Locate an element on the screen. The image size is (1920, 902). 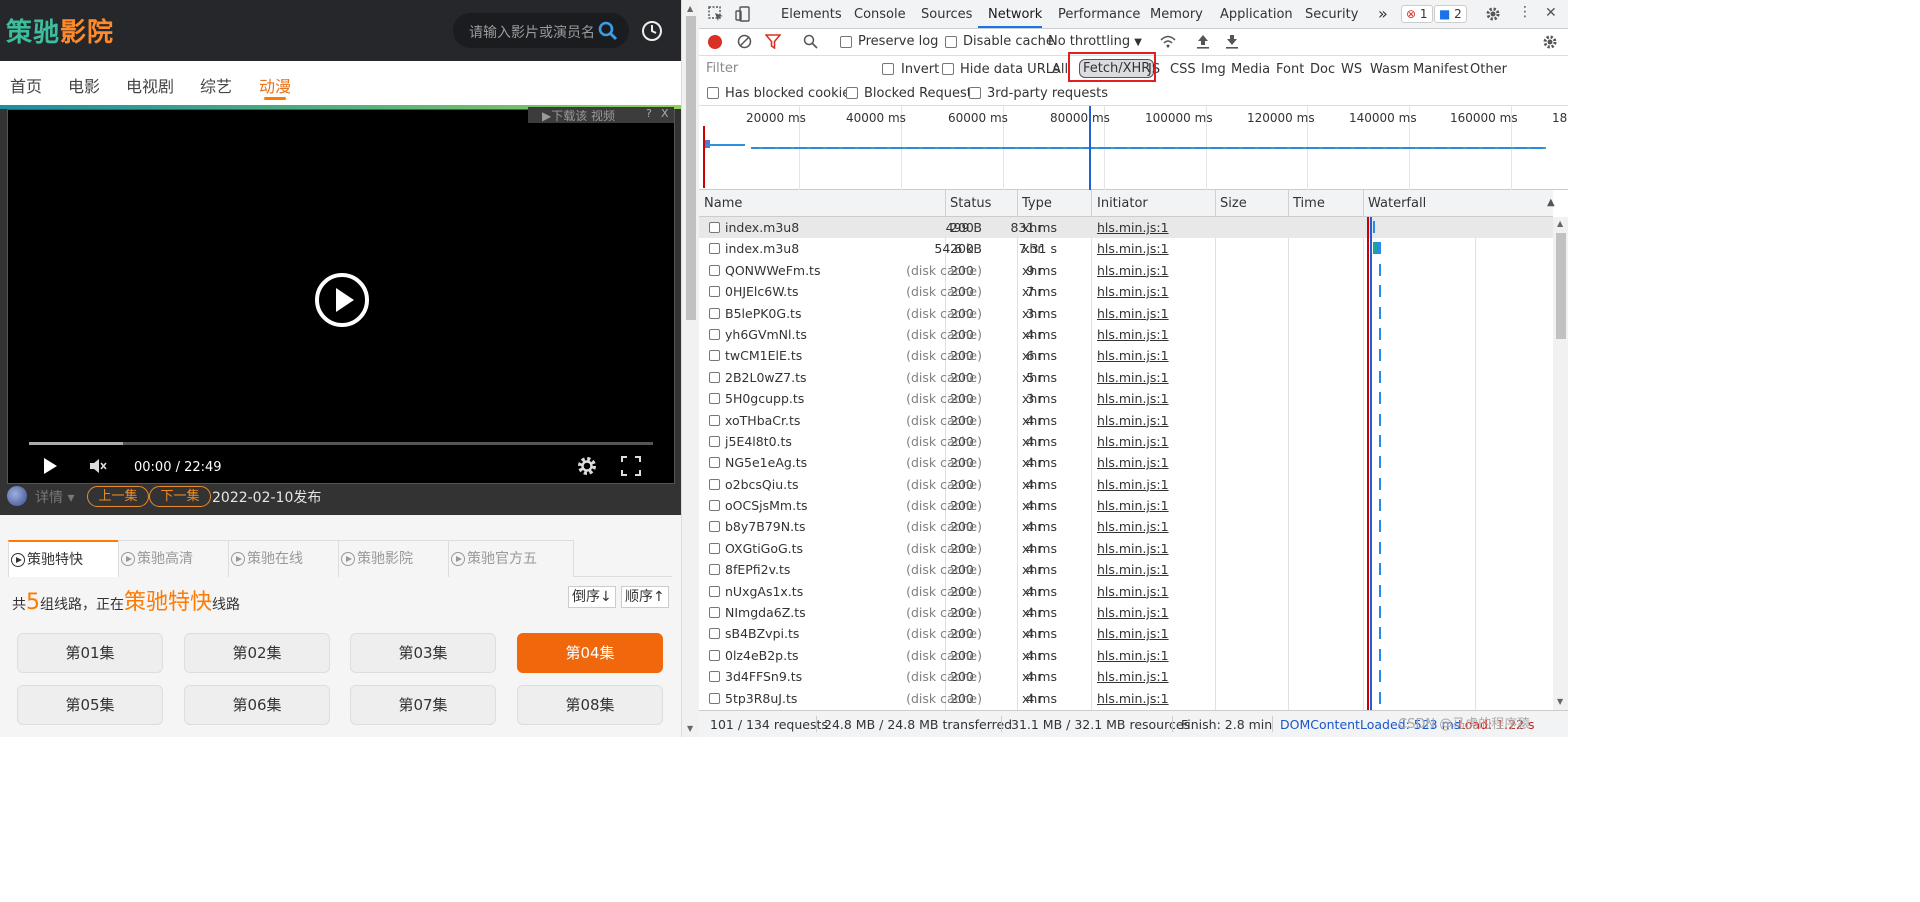
tab-application: Application is located at coordinates (1256, 14).